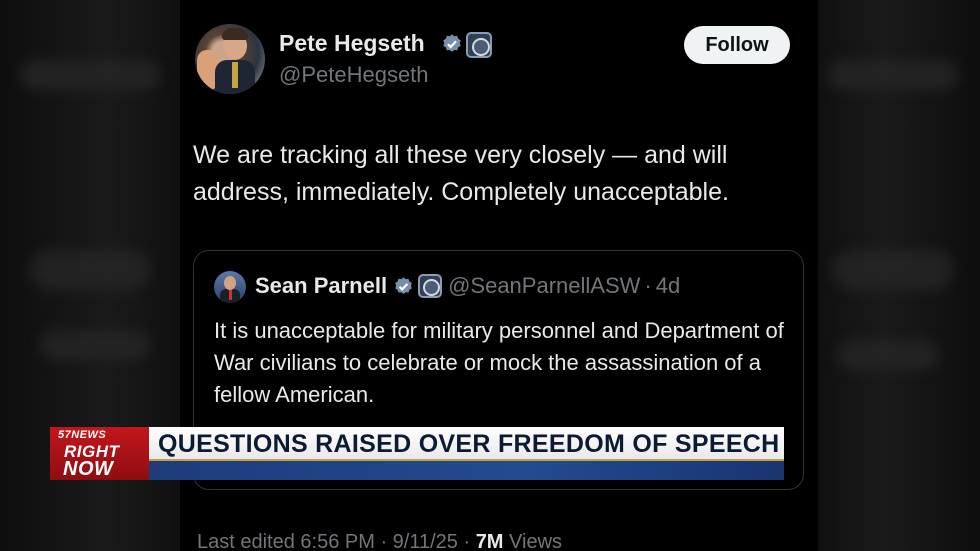 The image size is (980, 551). I want to click on author-avatar, so click(230, 59).